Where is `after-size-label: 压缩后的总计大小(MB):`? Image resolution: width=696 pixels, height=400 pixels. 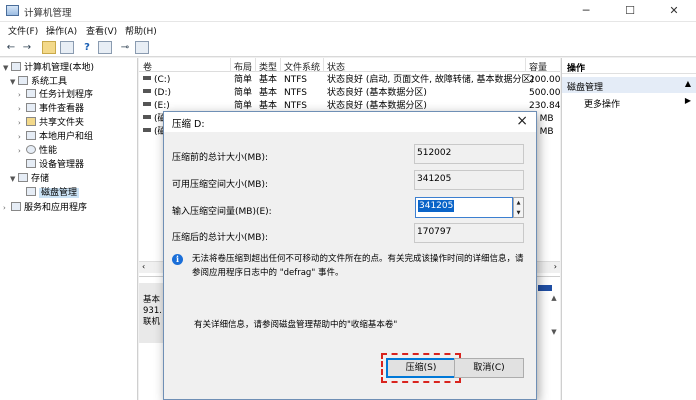
after-size-label: 压缩后的总计大小(MB): is located at coordinates (220, 238).